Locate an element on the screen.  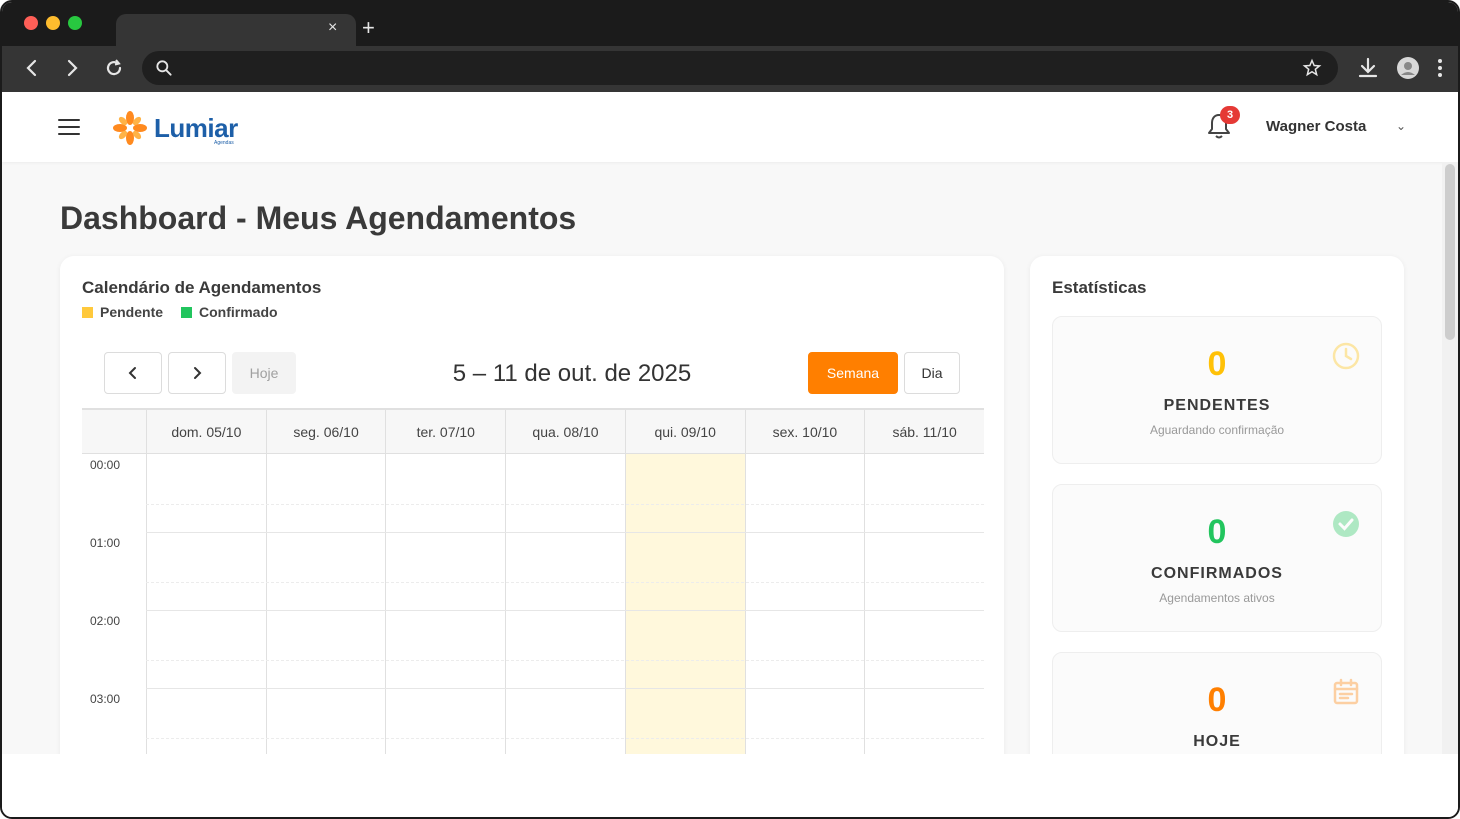
hamburger-menu-icon is located at coordinates (69, 127).